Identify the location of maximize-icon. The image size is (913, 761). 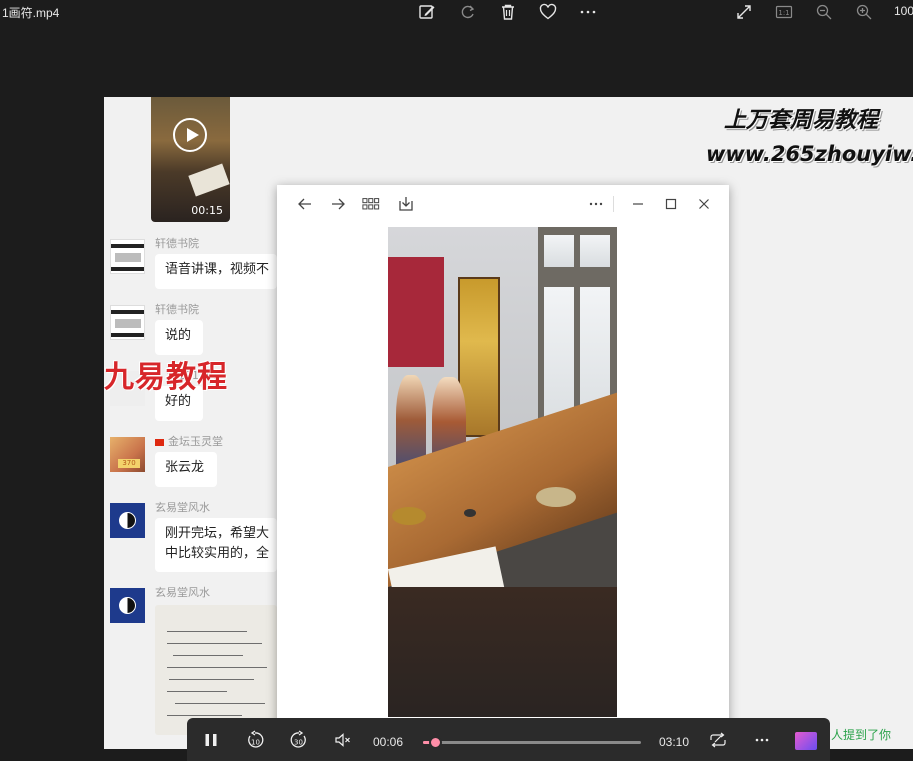
(671, 204).